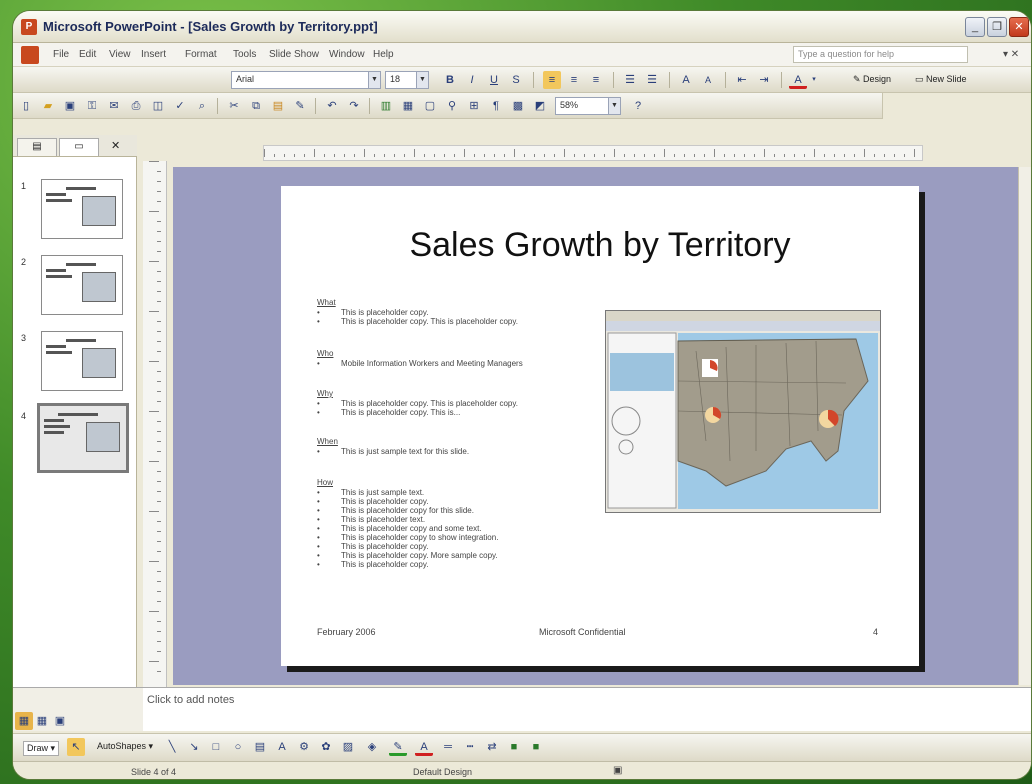  Describe the element at coordinates (798, 80) in the screenshot. I see `font-color-icon: A` at that location.